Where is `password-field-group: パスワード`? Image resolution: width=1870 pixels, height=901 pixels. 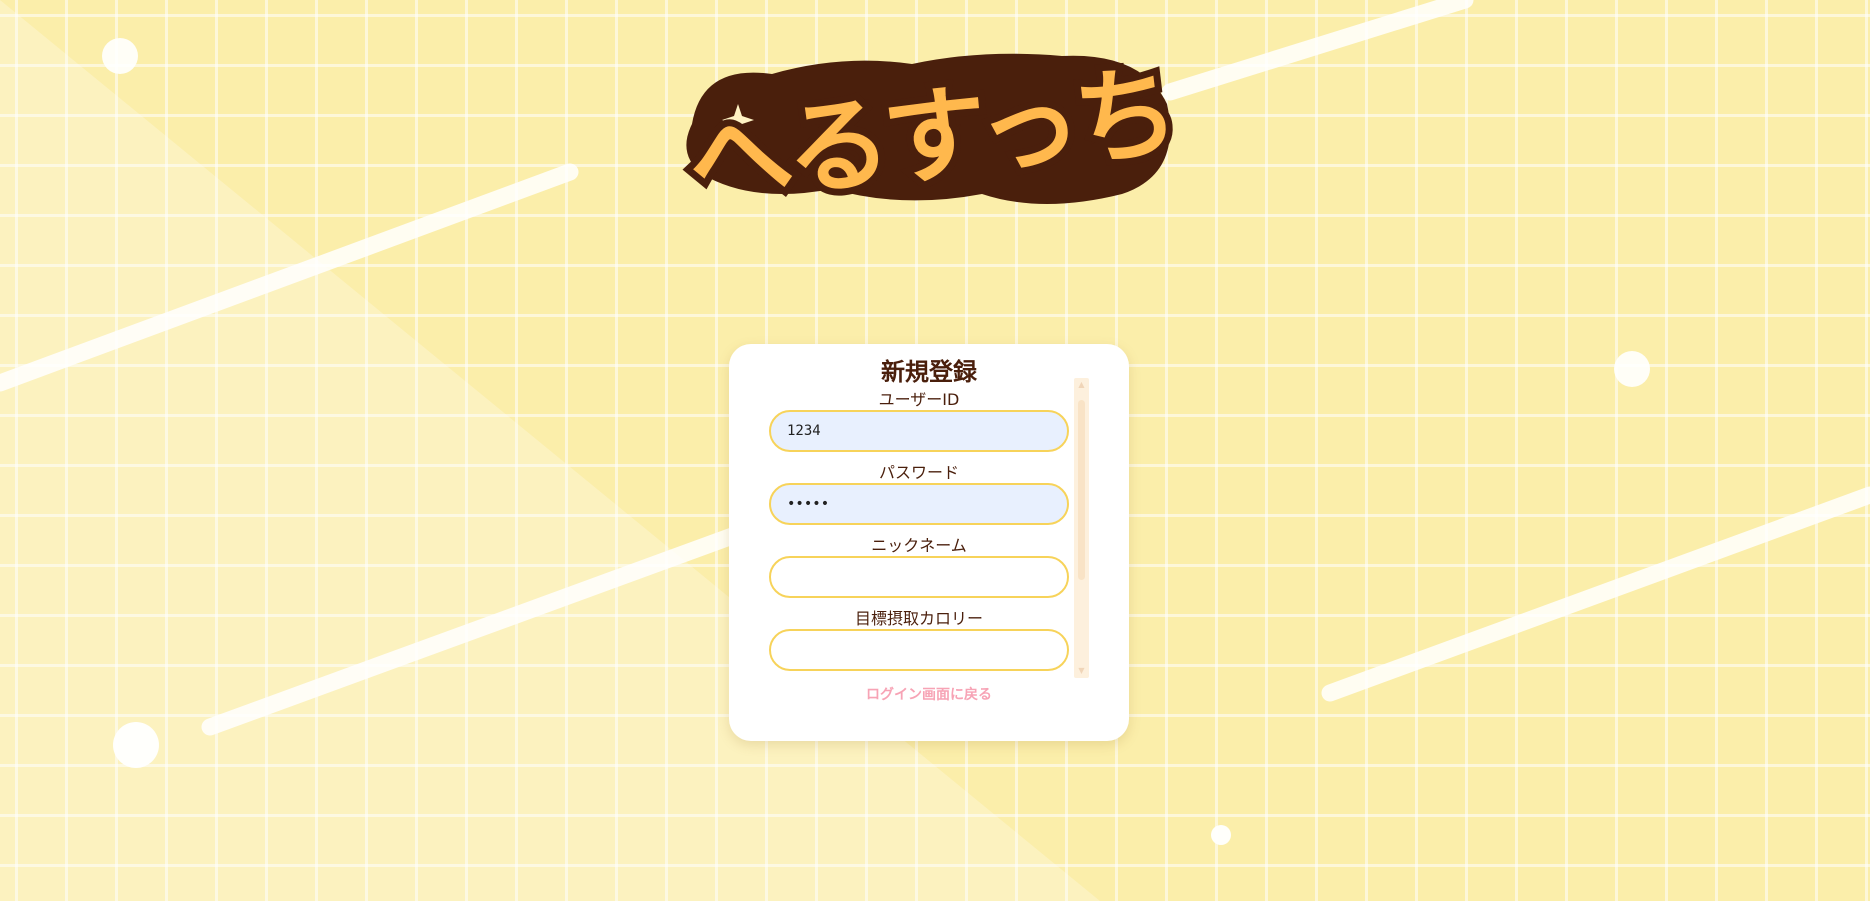
password-field-group: パスワード is located at coordinates (919, 494).